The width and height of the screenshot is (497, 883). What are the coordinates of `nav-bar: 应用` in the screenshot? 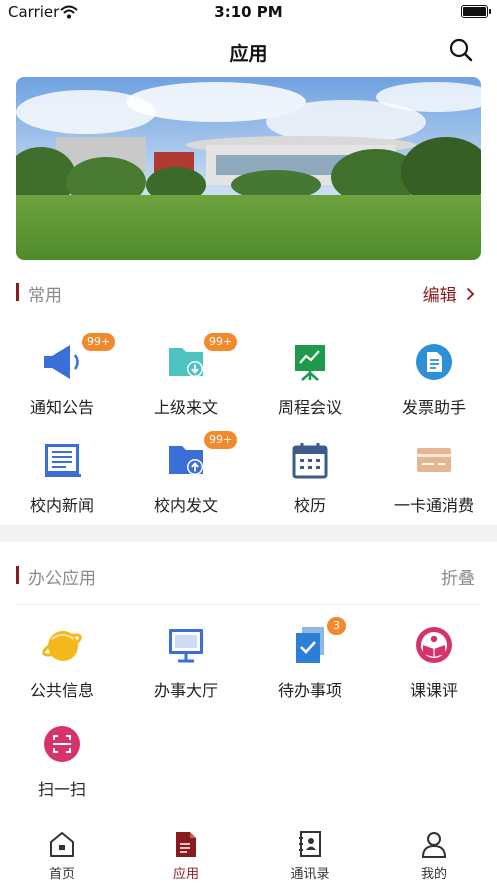 It's located at (248, 51).